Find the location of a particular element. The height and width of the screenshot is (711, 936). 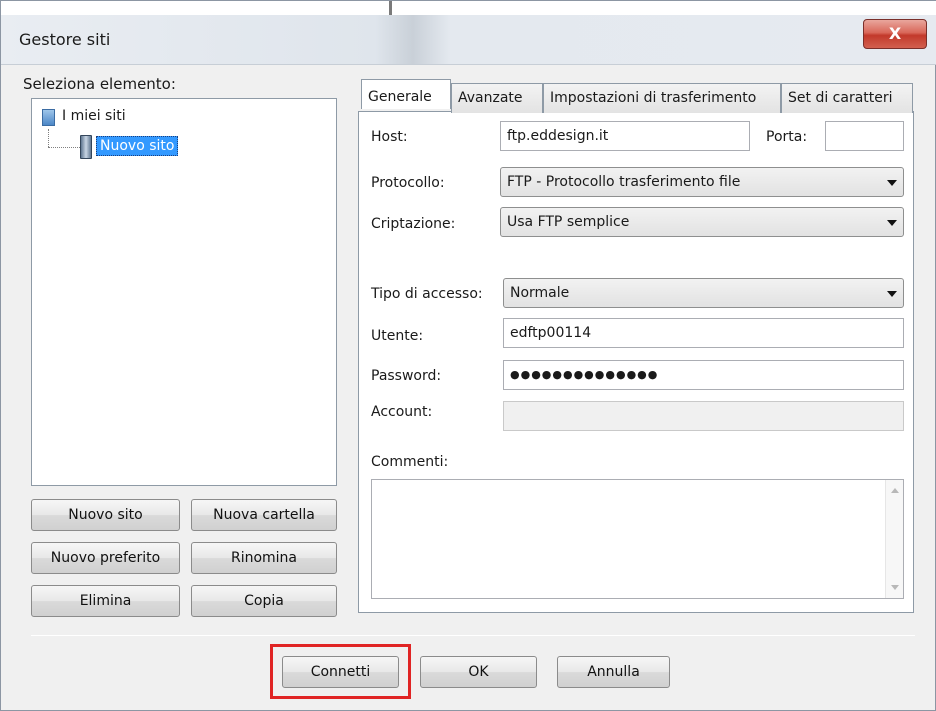

host-input: ftp.eddesign.it is located at coordinates (625, 136).